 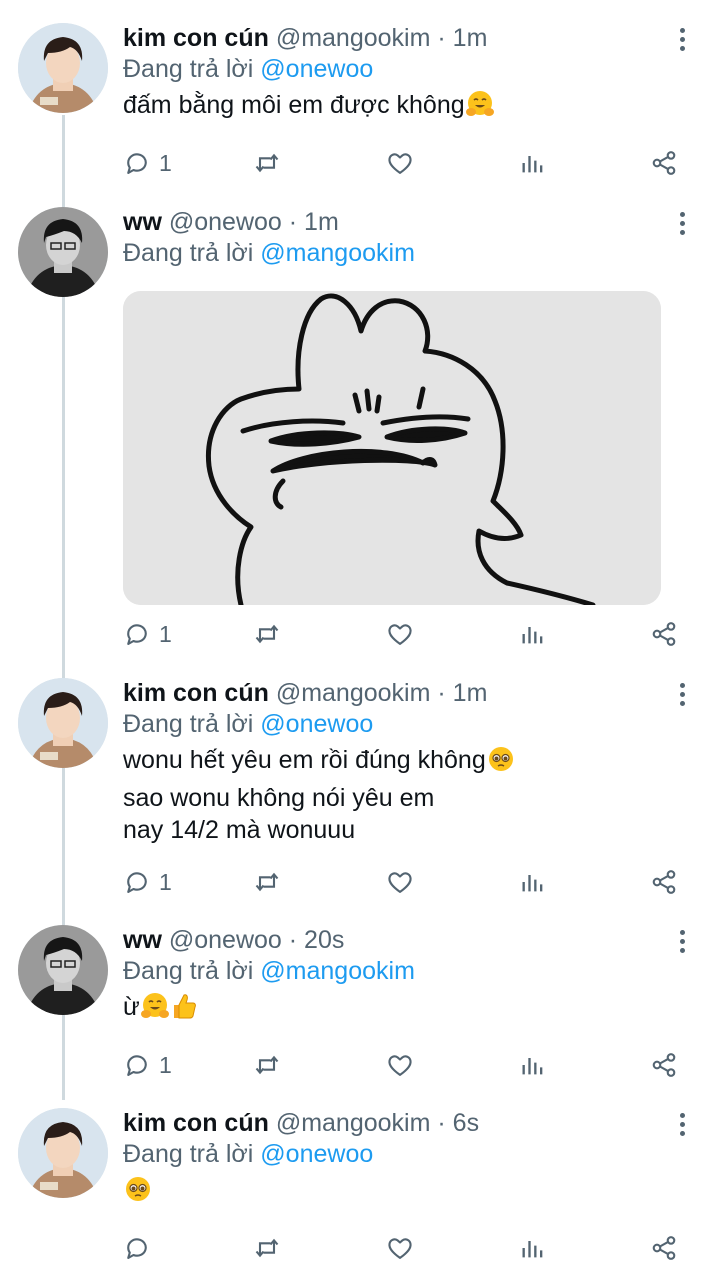 What do you see at coordinates (501, 763) in the screenshot?
I see `pleading-face-icon` at bounding box center [501, 763].